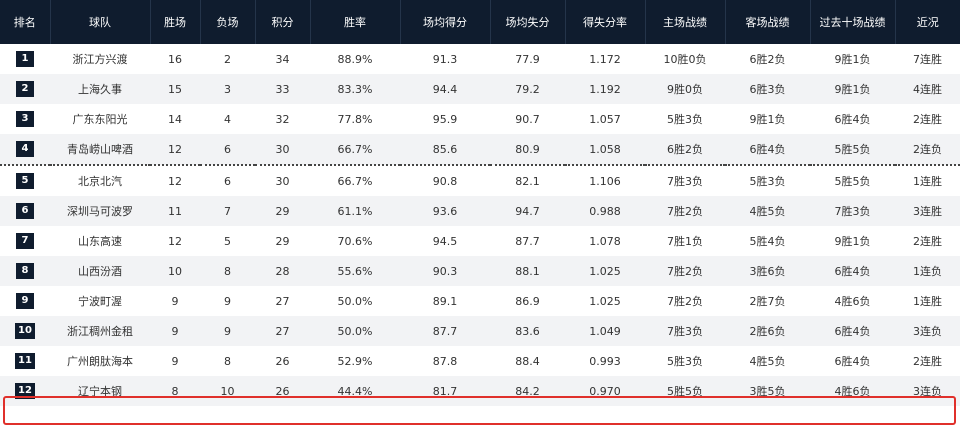 The width and height of the screenshot is (960, 427). What do you see at coordinates (282, 89) in the screenshot?
I see `points-cell: 33` at bounding box center [282, 89].